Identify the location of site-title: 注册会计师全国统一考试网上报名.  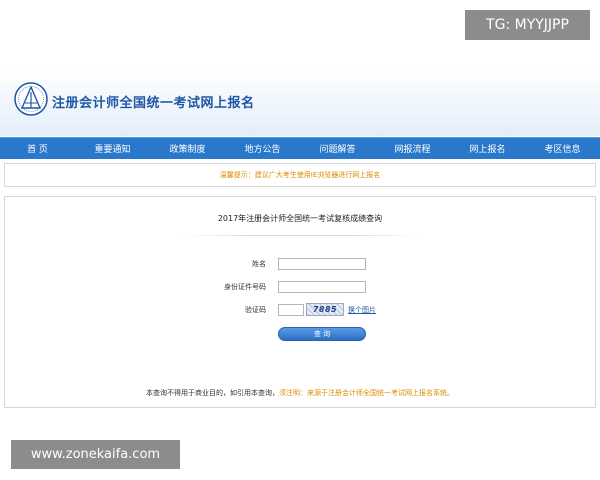
(153, 103).